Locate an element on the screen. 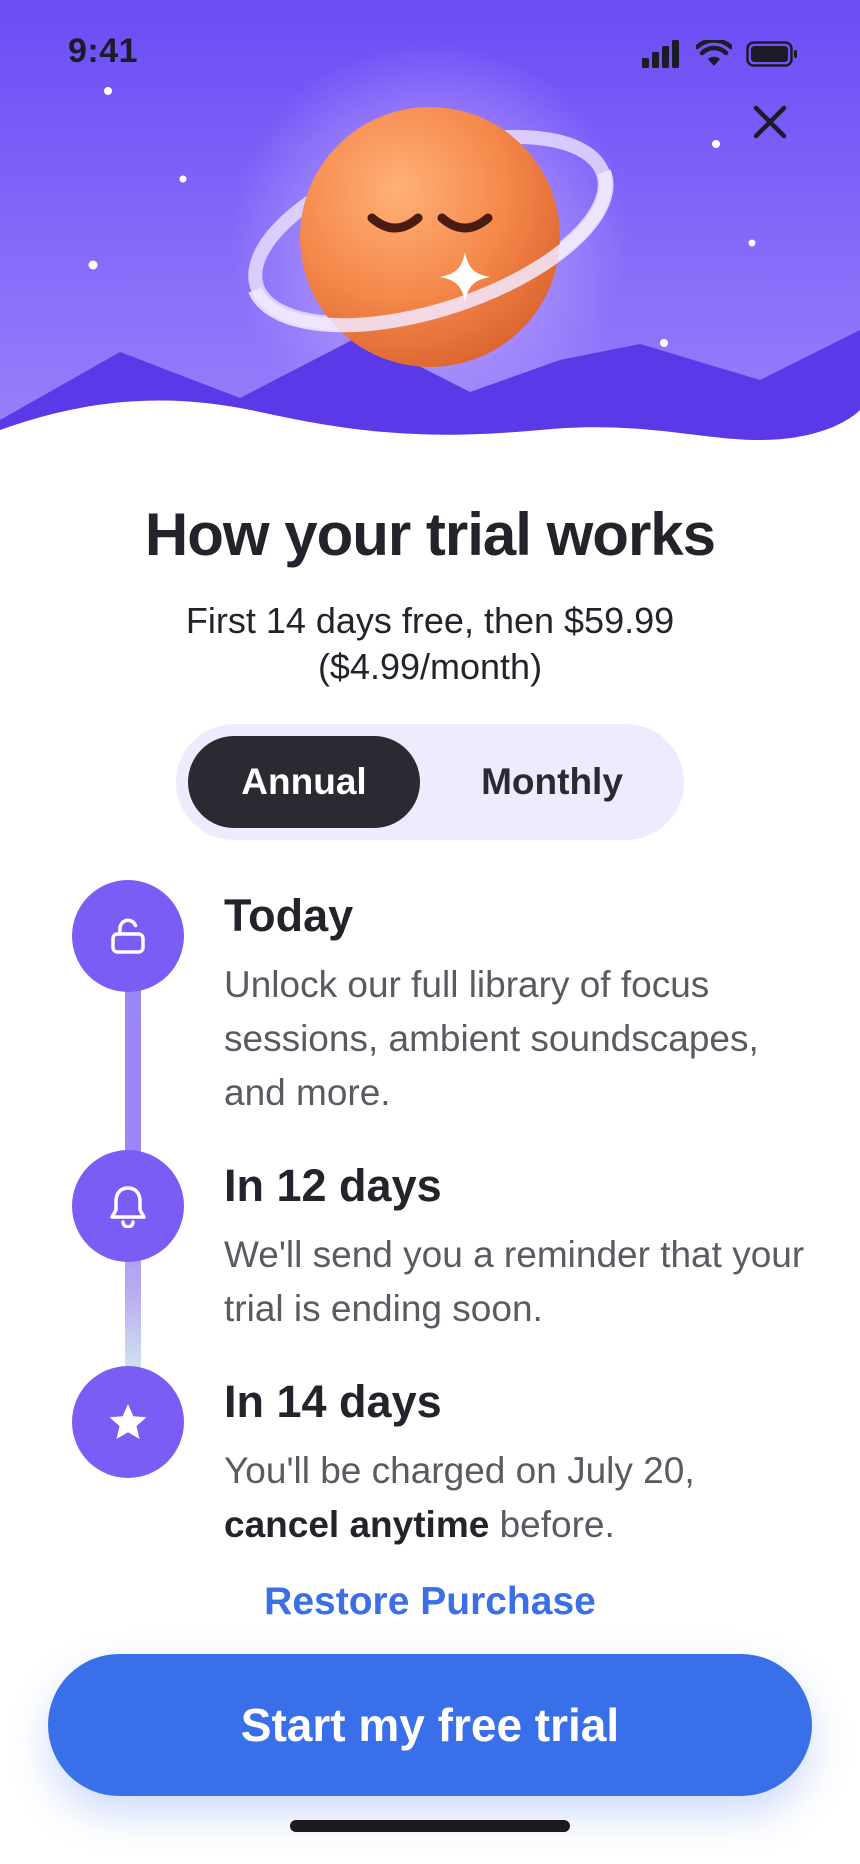 The image size is (860, 1864). plan-toggle: Annual Monthly is located at coordinates (430, 782).